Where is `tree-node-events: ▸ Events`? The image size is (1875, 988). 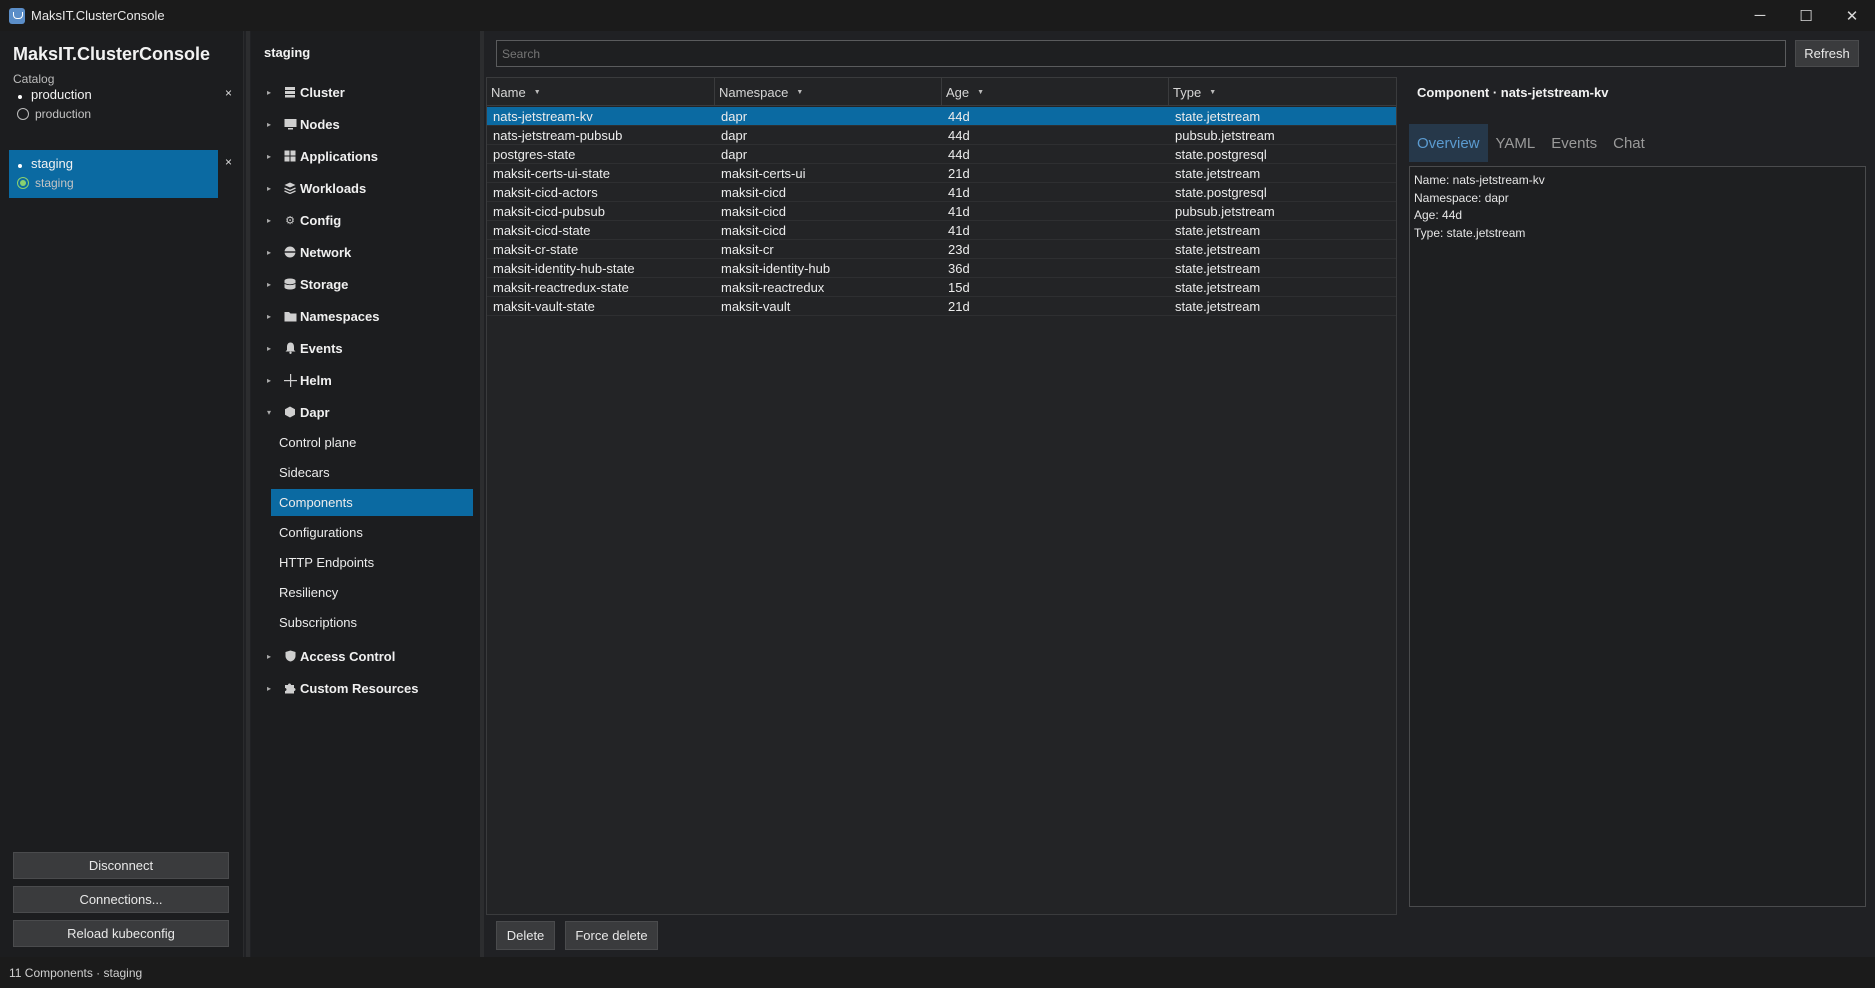 tree-node-events: ▸ Events is located at coordinates (303, 348).